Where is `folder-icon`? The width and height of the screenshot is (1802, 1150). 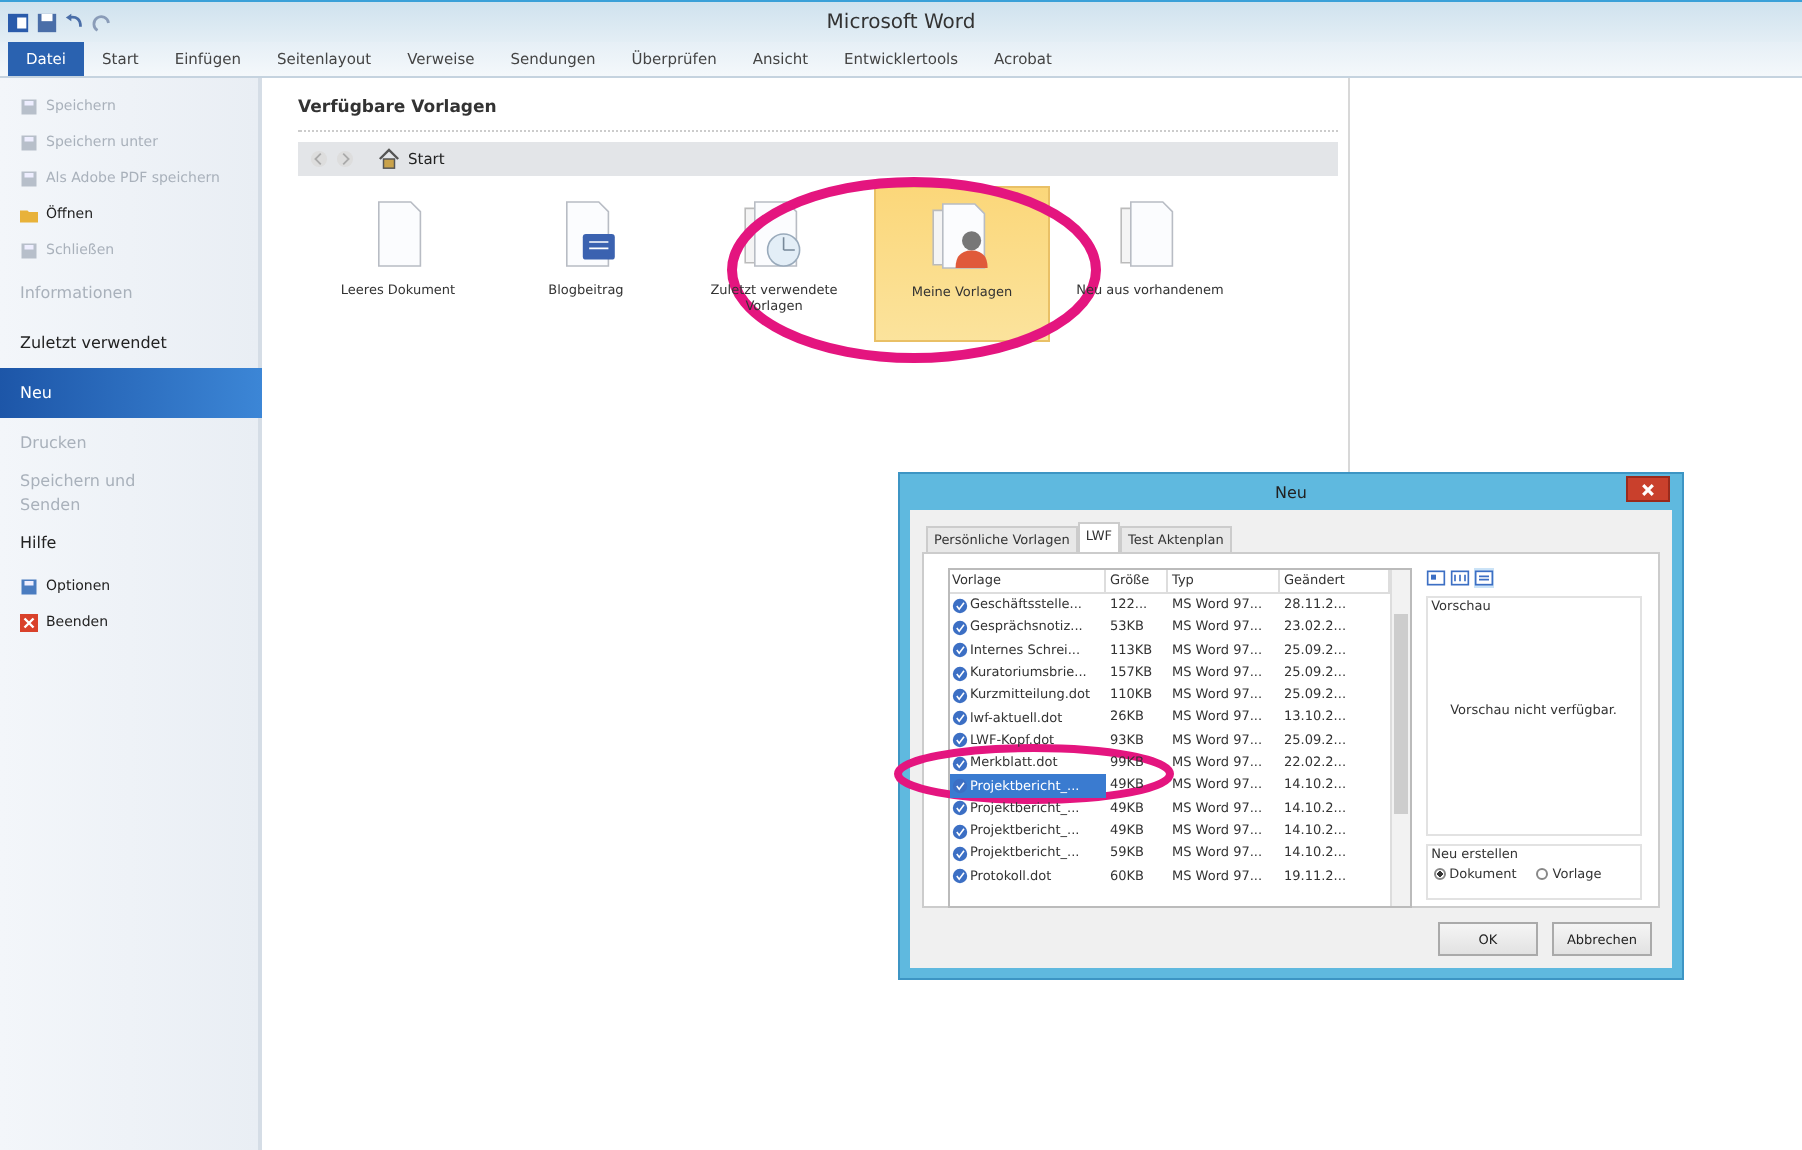
folder-icon is located at coordinates (29, 214).